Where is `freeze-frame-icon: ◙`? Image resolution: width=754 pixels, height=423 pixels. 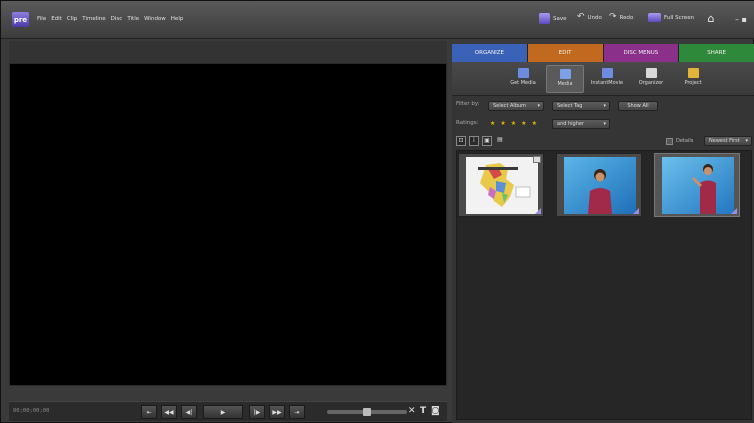 freeze-frame-icon: ◙ is located at coordinates (435, 411).